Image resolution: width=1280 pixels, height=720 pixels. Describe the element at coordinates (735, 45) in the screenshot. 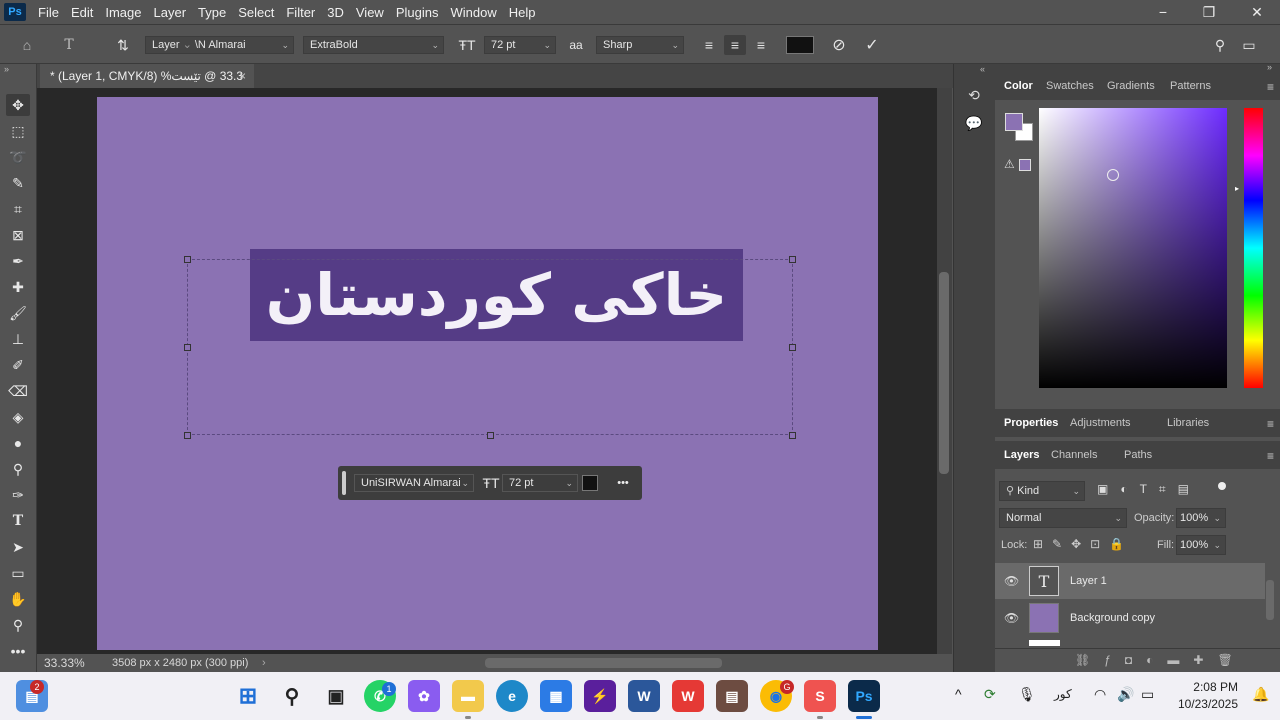

I see `align-center-icon: ≡` at that location.